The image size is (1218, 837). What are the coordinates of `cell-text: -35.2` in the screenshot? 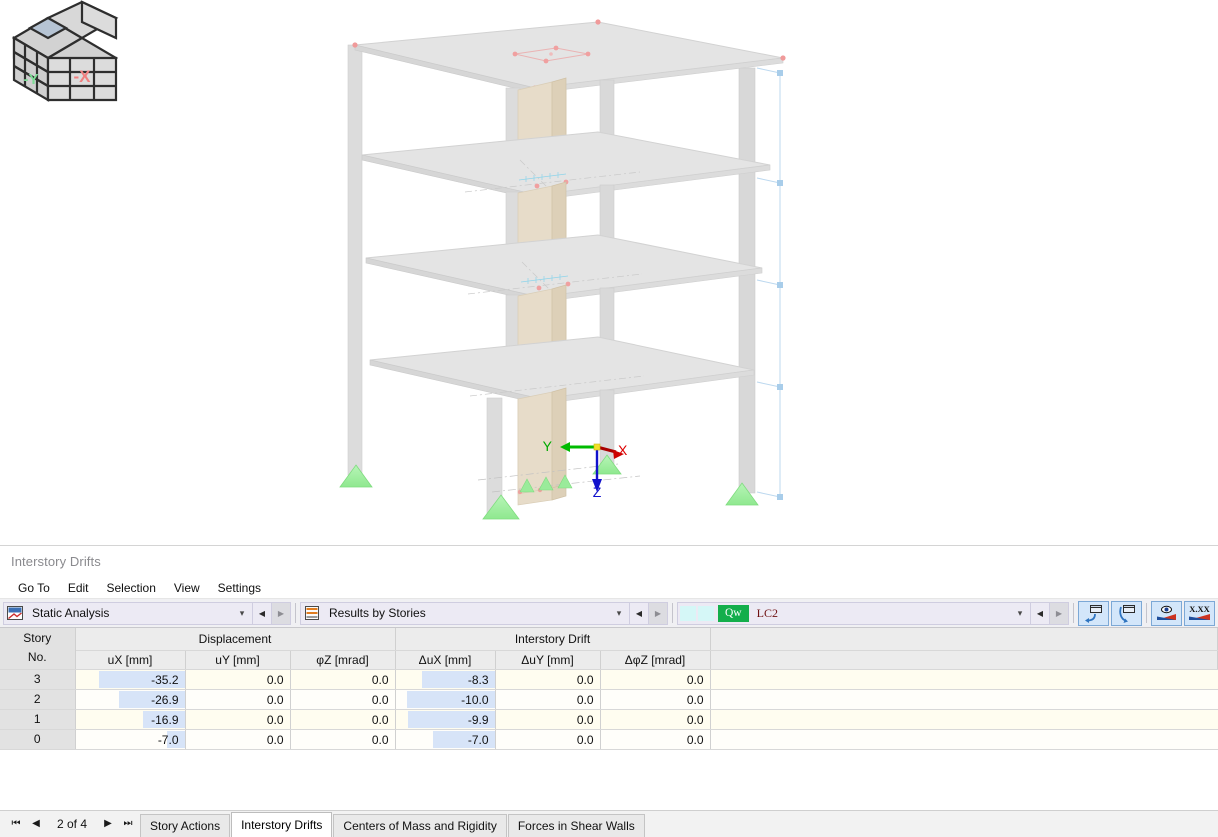 It's located at (165, 679).